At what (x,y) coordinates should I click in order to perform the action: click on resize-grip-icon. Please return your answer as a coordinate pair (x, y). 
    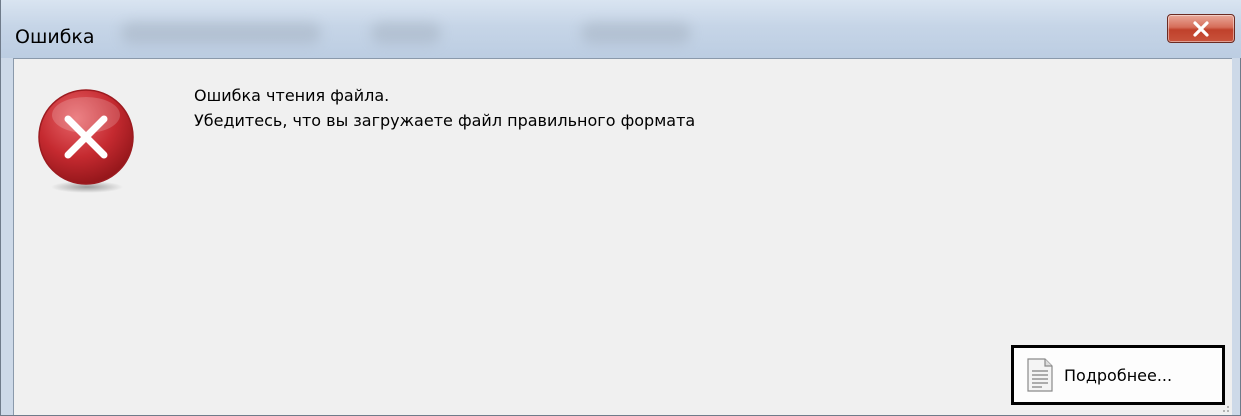
    Looking at the image, I should click on (1225, 408).